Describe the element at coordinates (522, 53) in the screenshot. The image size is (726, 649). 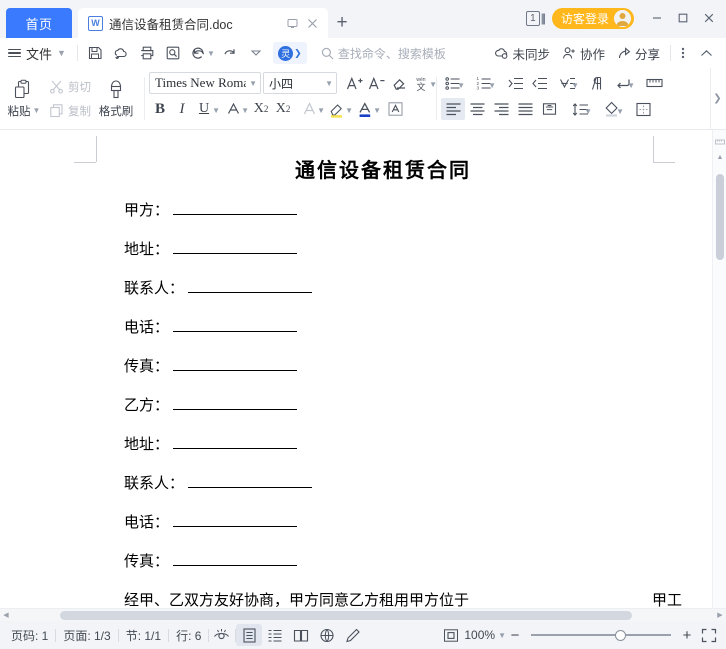
I see `sync-status-button: 未同步` at that location.